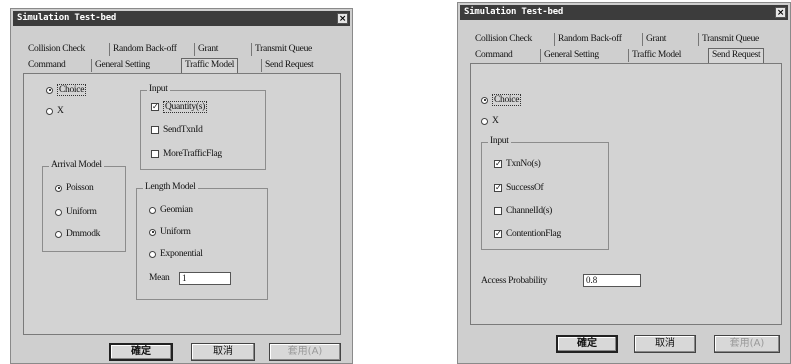 Image resolution: width=791 pixels, height=364 pixels. What do you see at coordinates (514, 281) in the screenshot?
I see `access-probability-label: Access Probability` at bounding box center [514, 281].